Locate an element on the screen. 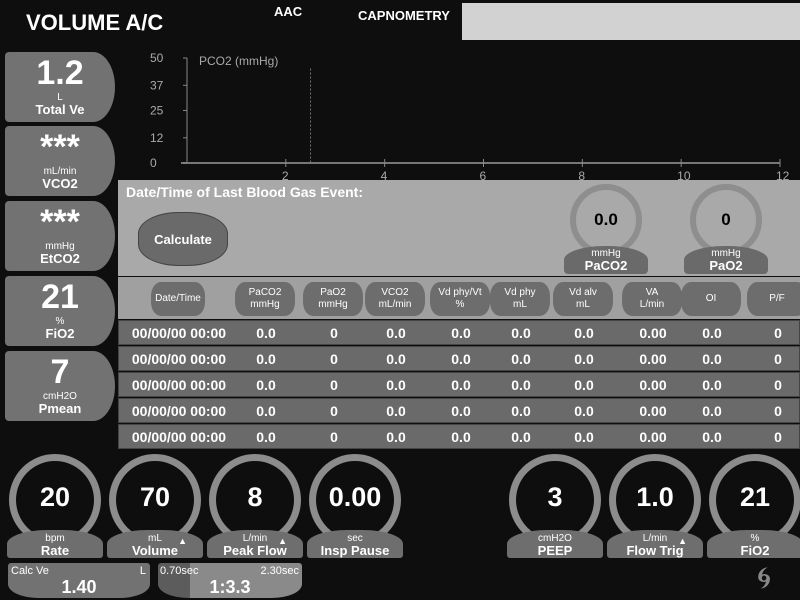 This screenshot has height=600, width=800. dial-paco2: 0.0 mmHg PaCO2 is located at coordinates (606, 228).